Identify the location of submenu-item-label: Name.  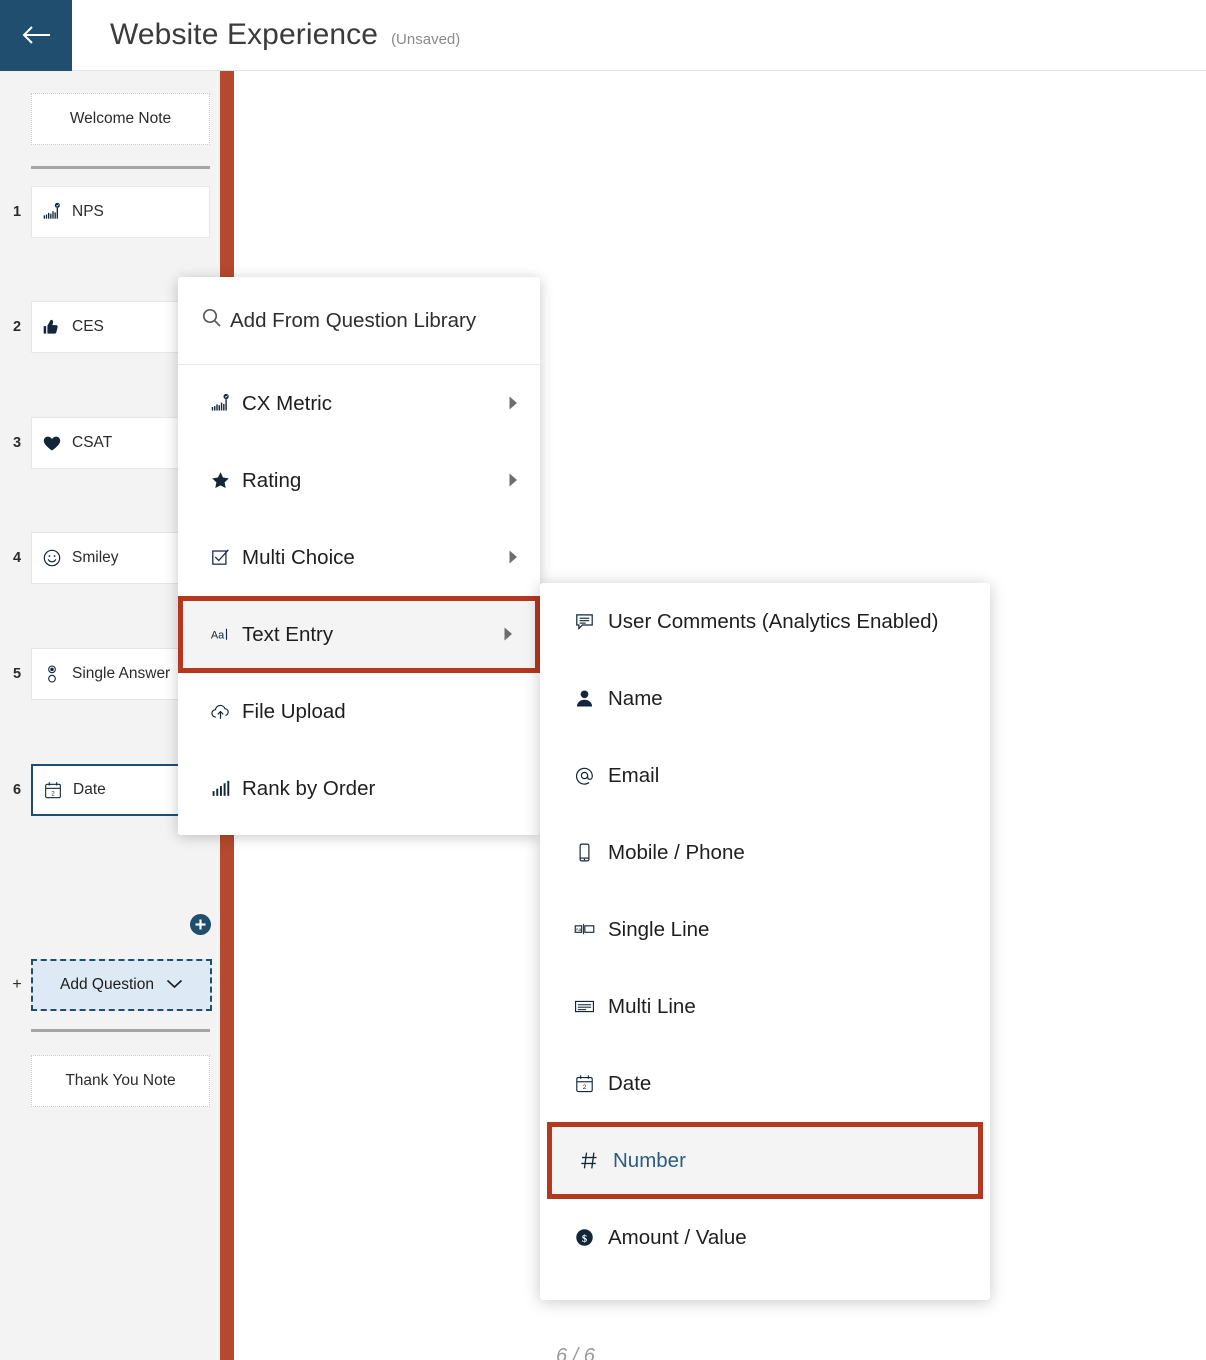
(635, 698).